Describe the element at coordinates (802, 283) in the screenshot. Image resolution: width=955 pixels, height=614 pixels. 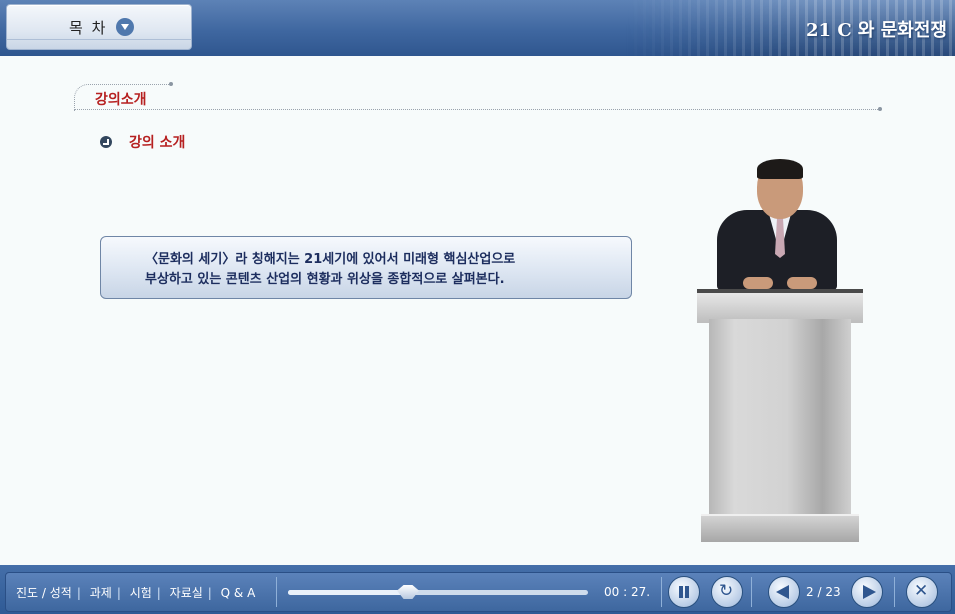
I see `presenter-hand-right` at that location.